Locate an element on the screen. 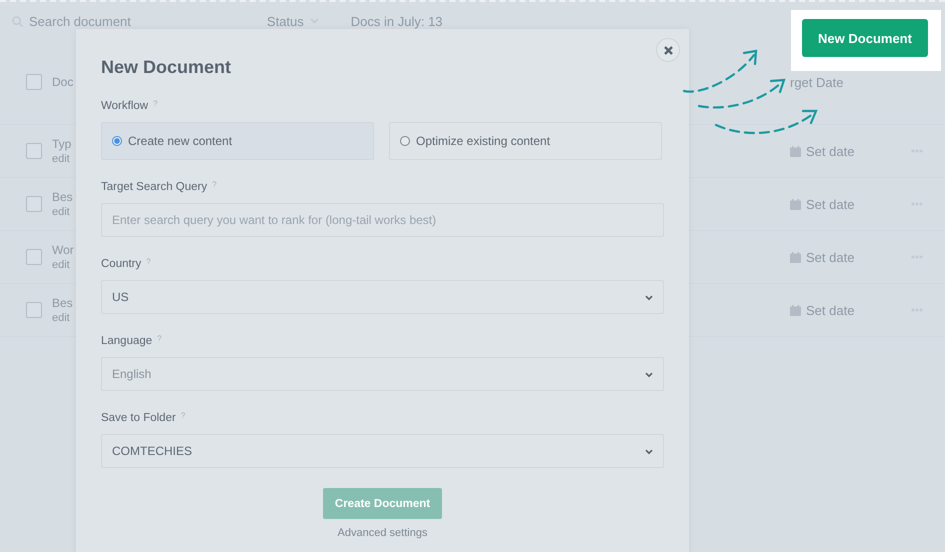 Image resolution: width=945 pixels, height=552 pixels. select-field: US is located at coordinates (382, 297).